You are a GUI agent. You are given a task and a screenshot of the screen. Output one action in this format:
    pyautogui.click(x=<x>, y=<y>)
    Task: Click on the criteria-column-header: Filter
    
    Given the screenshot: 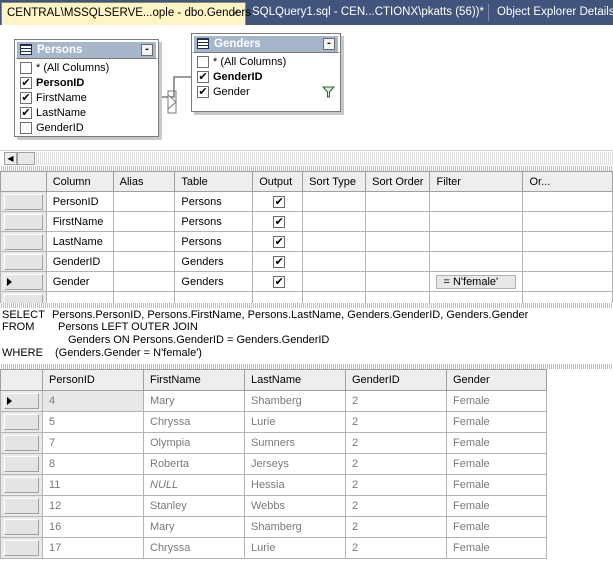 What is the action you would take?
    pyautogui.click(x=476, y=181)
    